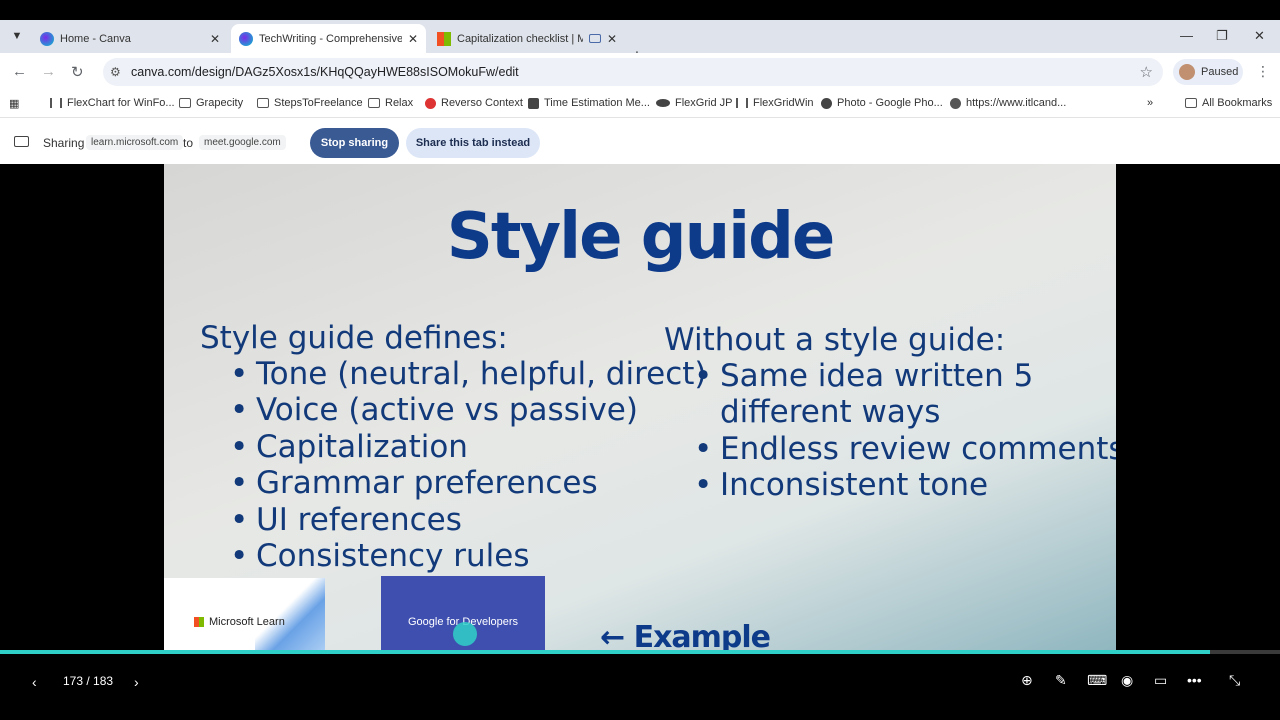 This screenshot has width=1280, height=720. What do you see at coordinates (533, 103) in the screenshot?
I see `time-estimation-icon` at bounding box center [533, 103].